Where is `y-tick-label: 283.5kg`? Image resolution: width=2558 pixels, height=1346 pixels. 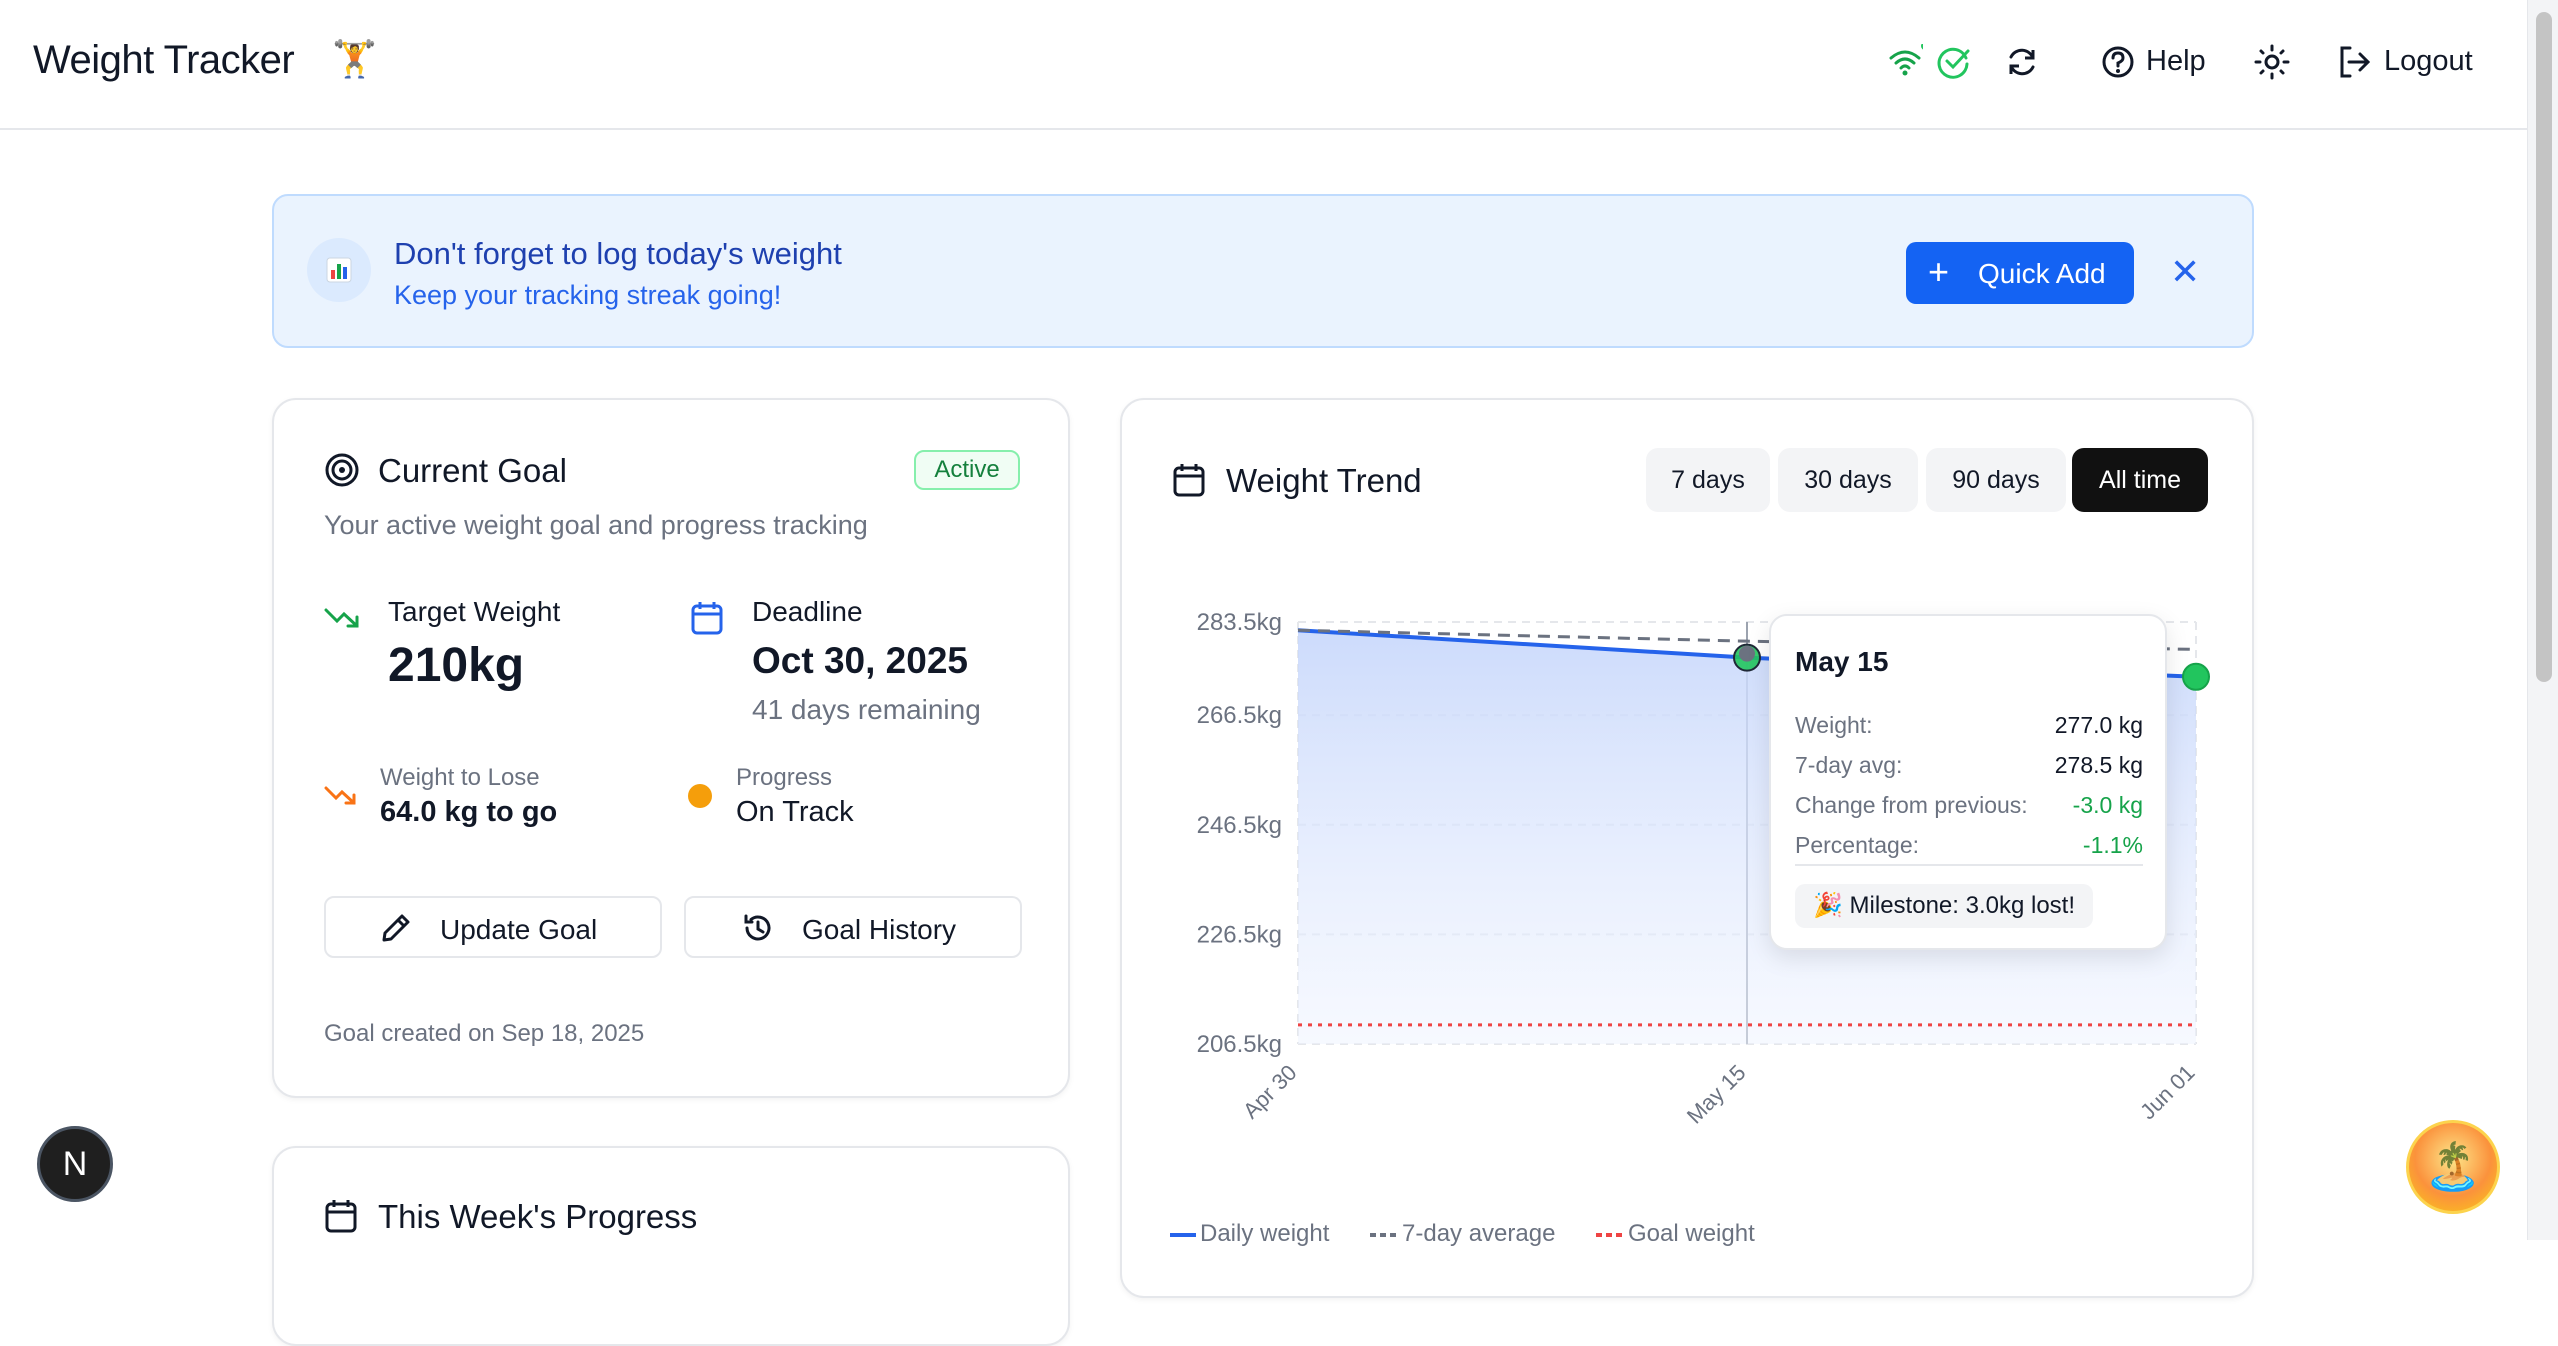
y-tick-label: 283.5kg is located at coordinates (1239, 622).